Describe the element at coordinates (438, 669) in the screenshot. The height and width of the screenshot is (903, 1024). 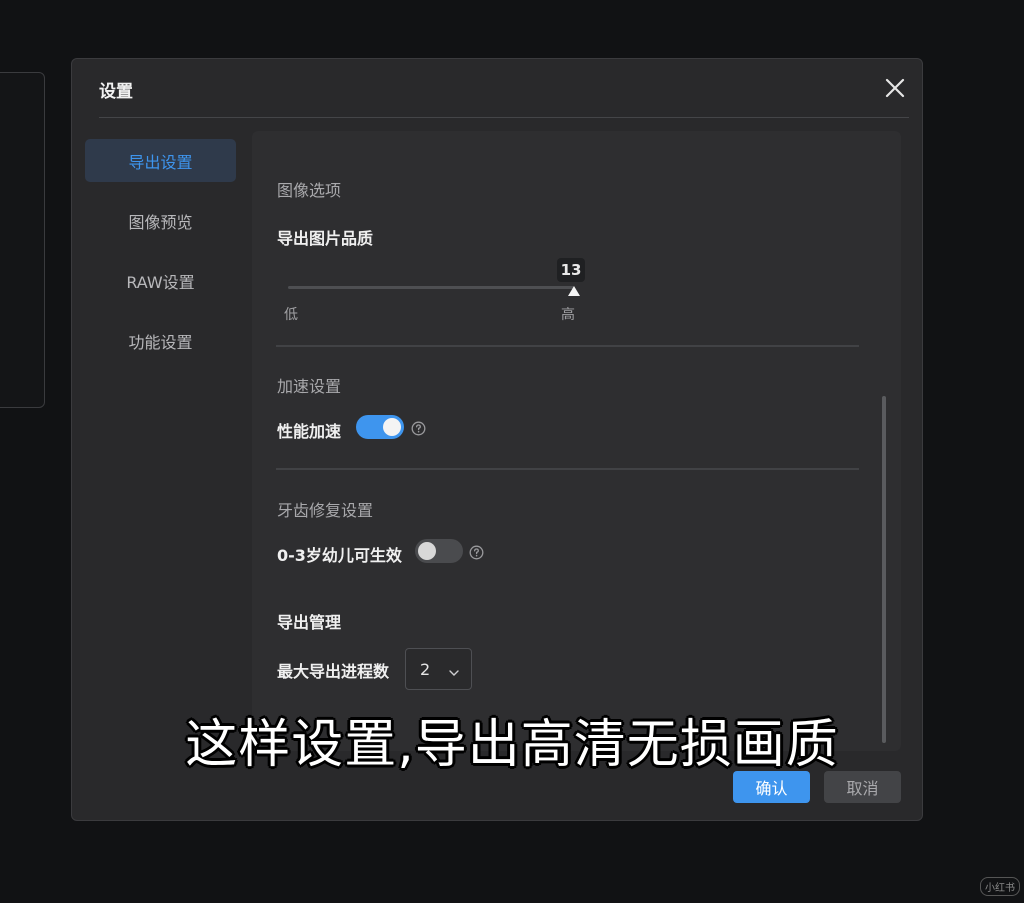
I see `max-process-select: 2` at that location.